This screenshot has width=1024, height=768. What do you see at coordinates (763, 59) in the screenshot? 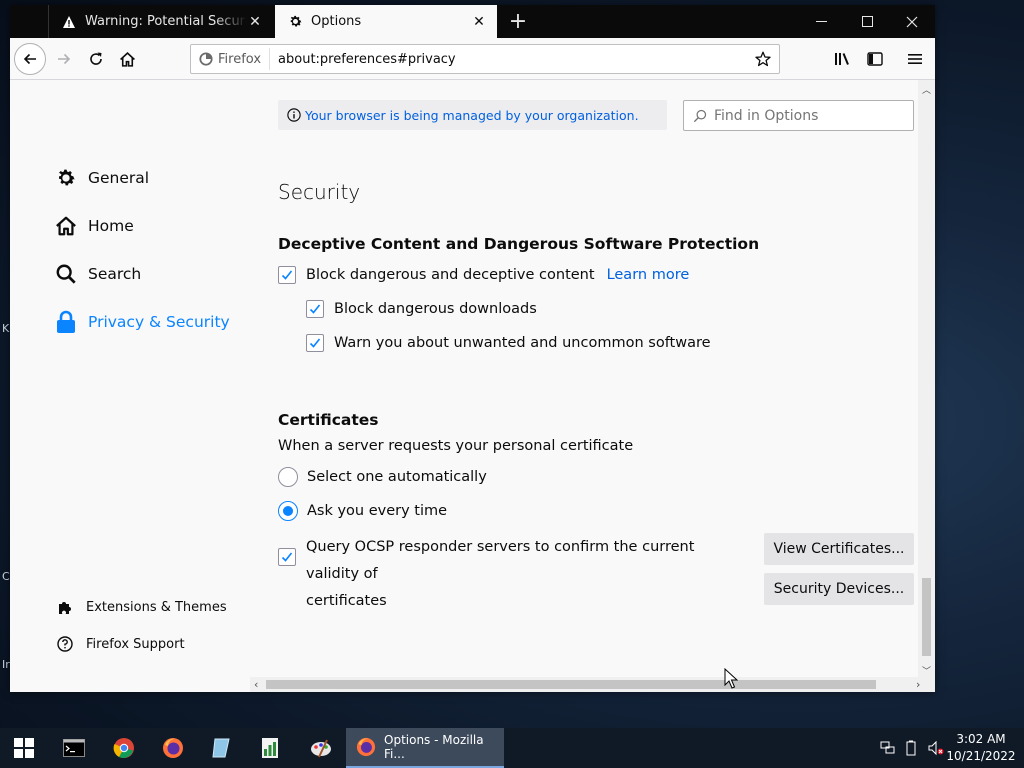
I see `bookmark-star-icon` at bounding box center [763, 59].